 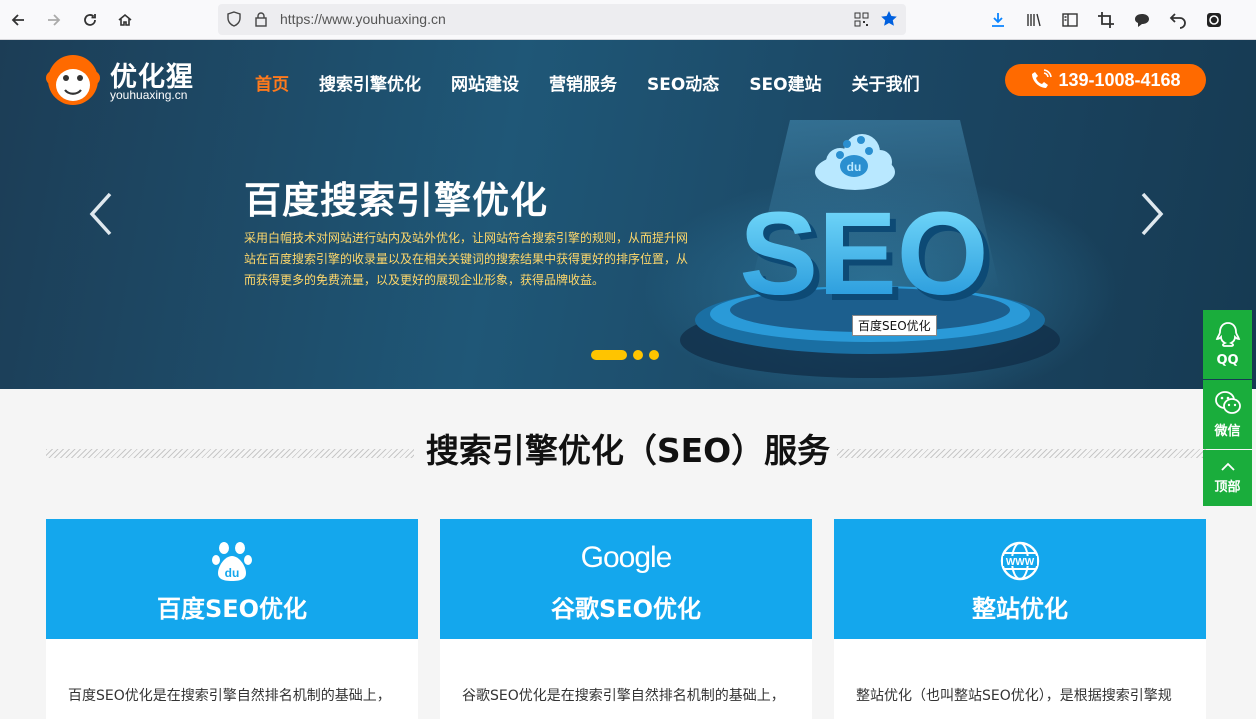 I want to click on card-description: 谷歌SEO优化是在搜索引擎自然排名机制的基础上，, so click(x=623, y=696).